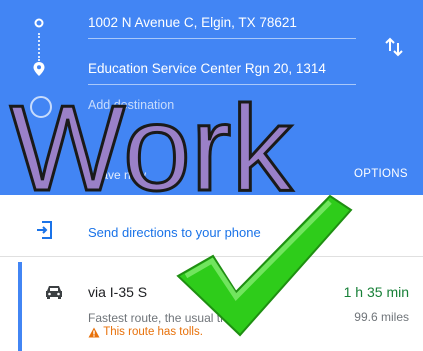 Image resolution: width=423 pixels, height=351 pixels. I want to click on leave-now-dropdown: Leave now, so click(117, 175).